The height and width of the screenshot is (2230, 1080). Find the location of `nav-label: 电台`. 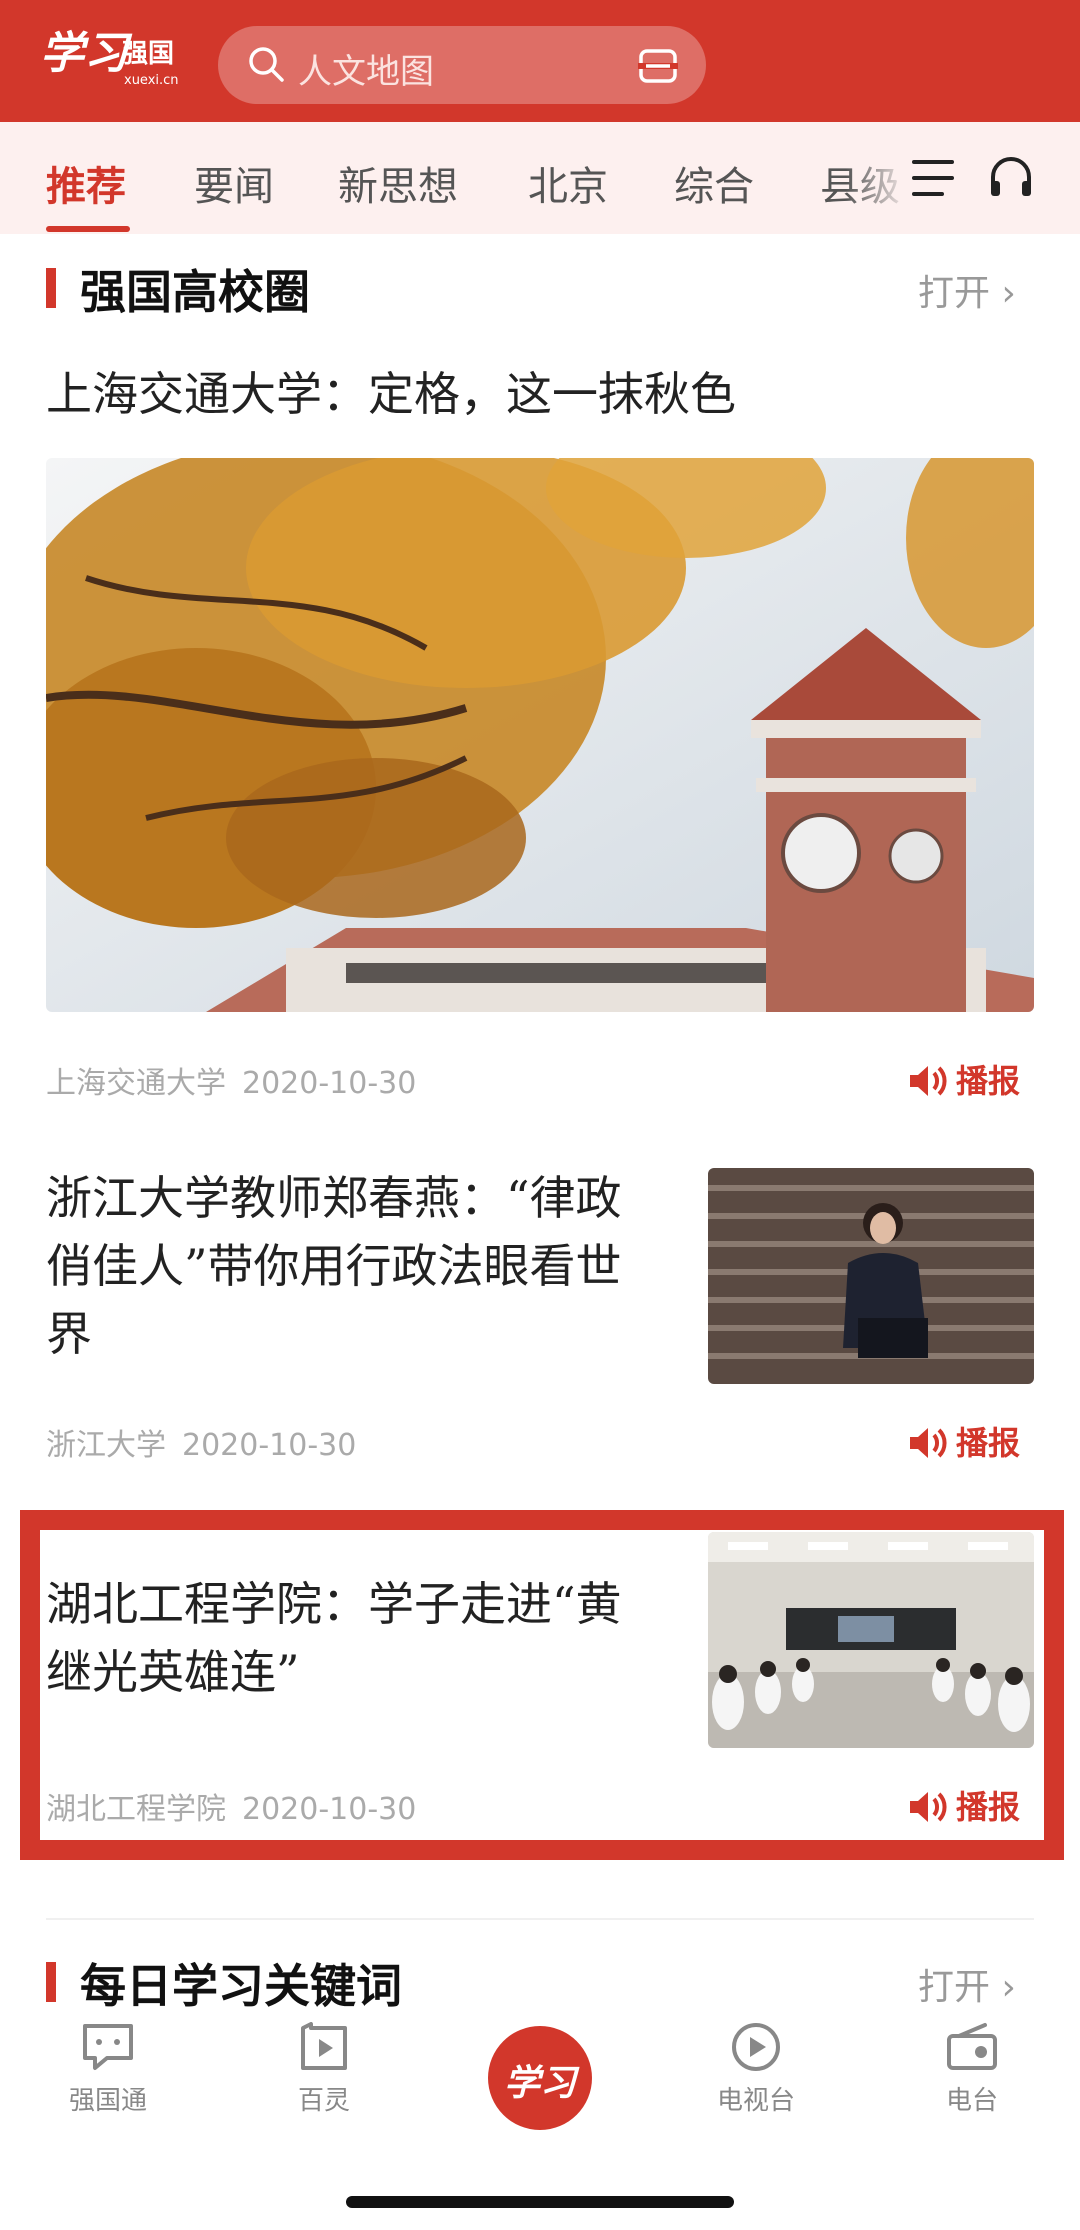

nav-label: 电台 is located at coordinates (971, 2101).